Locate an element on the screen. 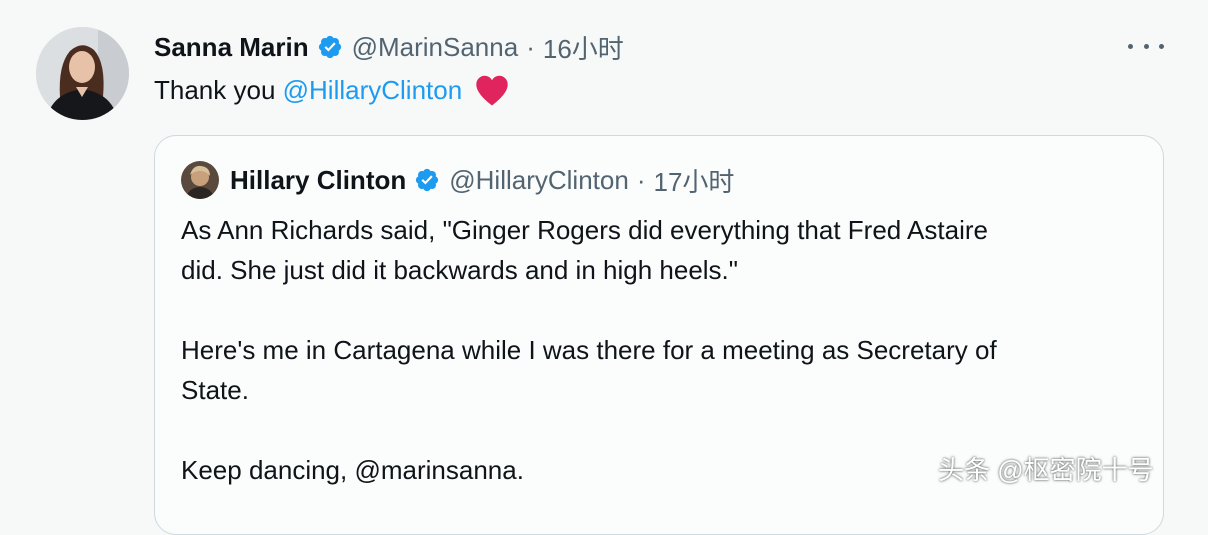 The height and width of the screenshot is (535, 1208). red-heart-icon is located at coordinates (492, 90).